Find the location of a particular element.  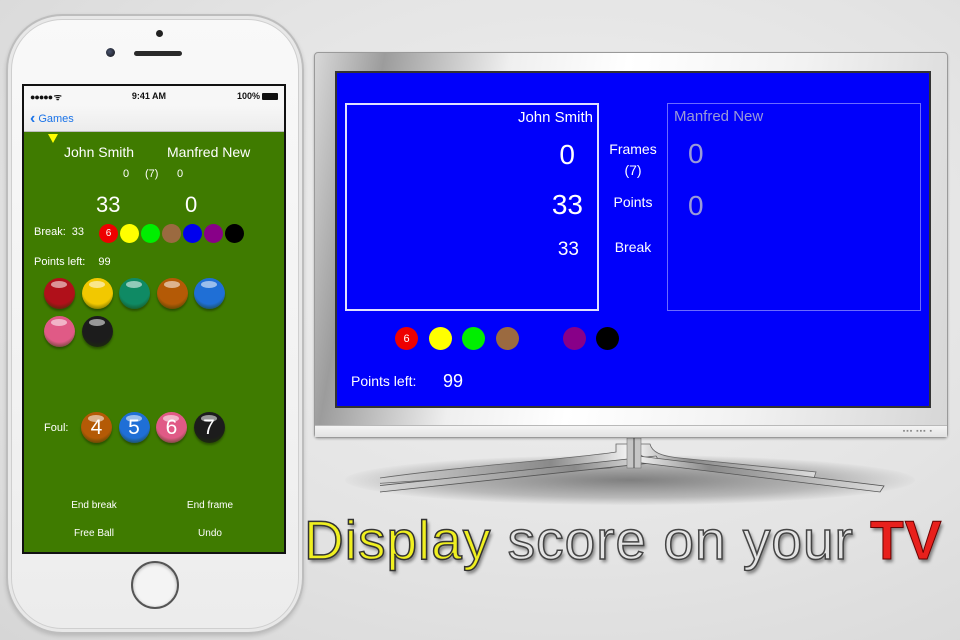

tv-player1-points: 33 is located at coordinates (567, 204).